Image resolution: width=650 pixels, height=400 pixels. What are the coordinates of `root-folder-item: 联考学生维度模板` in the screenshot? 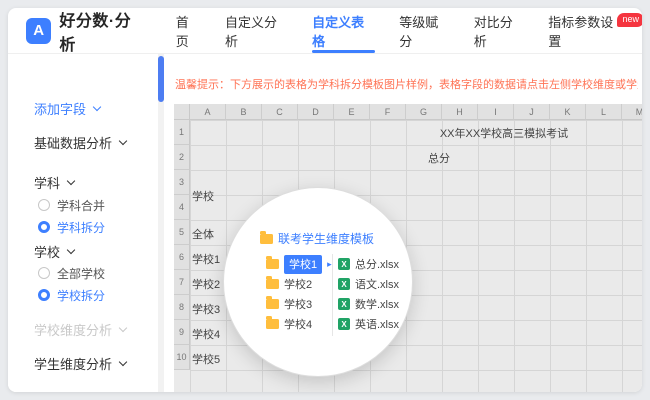 It's located at (317, 238).